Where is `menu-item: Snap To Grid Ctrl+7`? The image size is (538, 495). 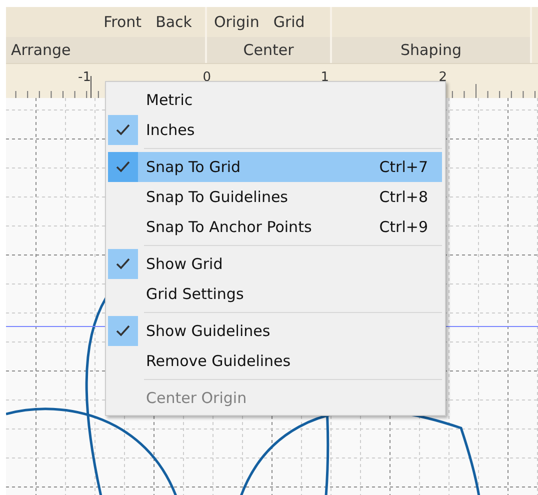
menu-item: Snap To Grid Ctrl+7 is located at coordinates (275, 167).